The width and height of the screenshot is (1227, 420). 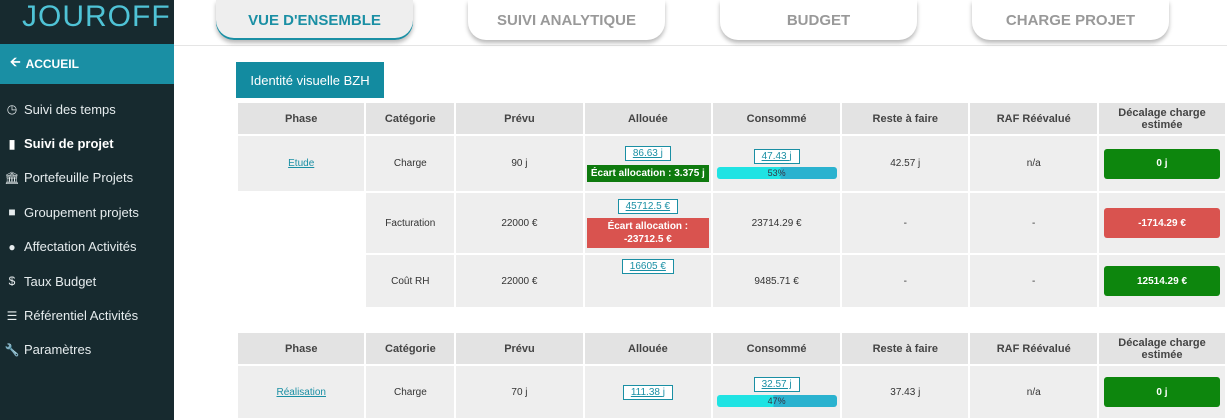 I want to click on sidebar-item-groupement-projets: ■ Groupement projets, so click(x=87, y=212).